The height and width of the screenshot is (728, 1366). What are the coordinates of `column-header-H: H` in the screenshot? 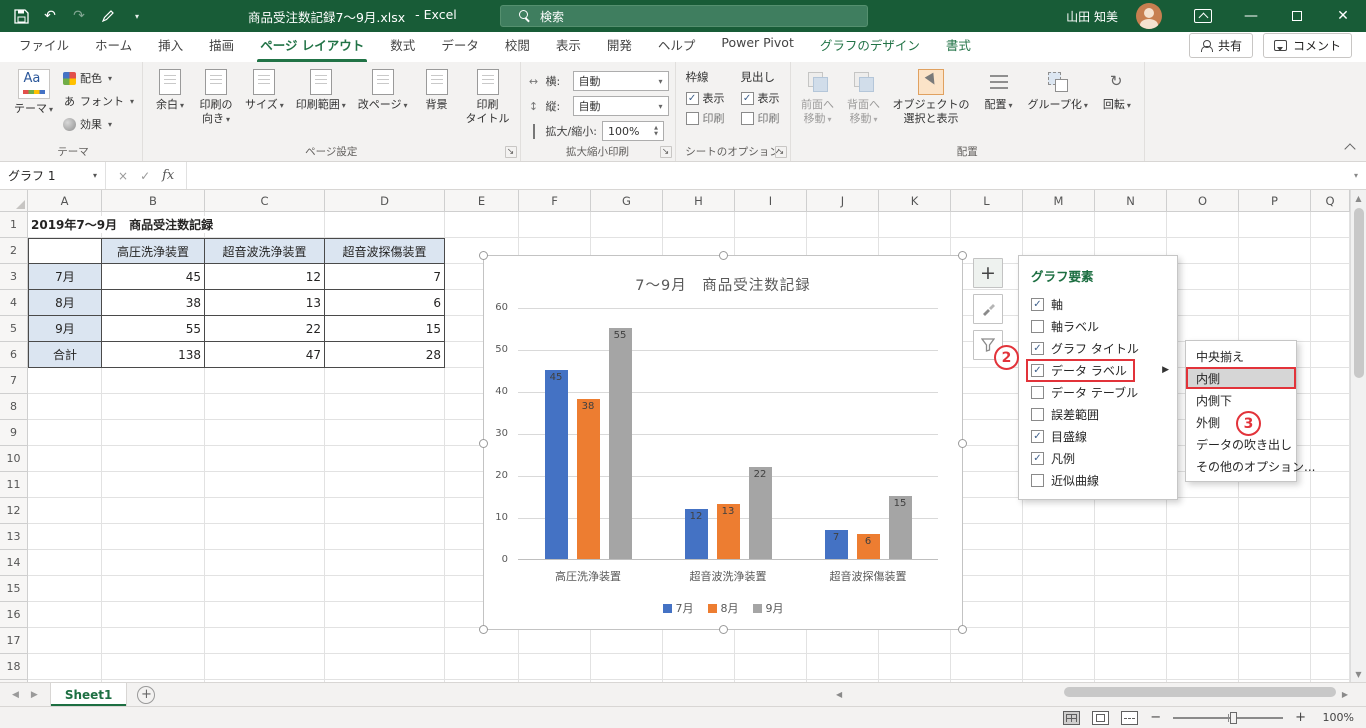 It's located at (699, 201).